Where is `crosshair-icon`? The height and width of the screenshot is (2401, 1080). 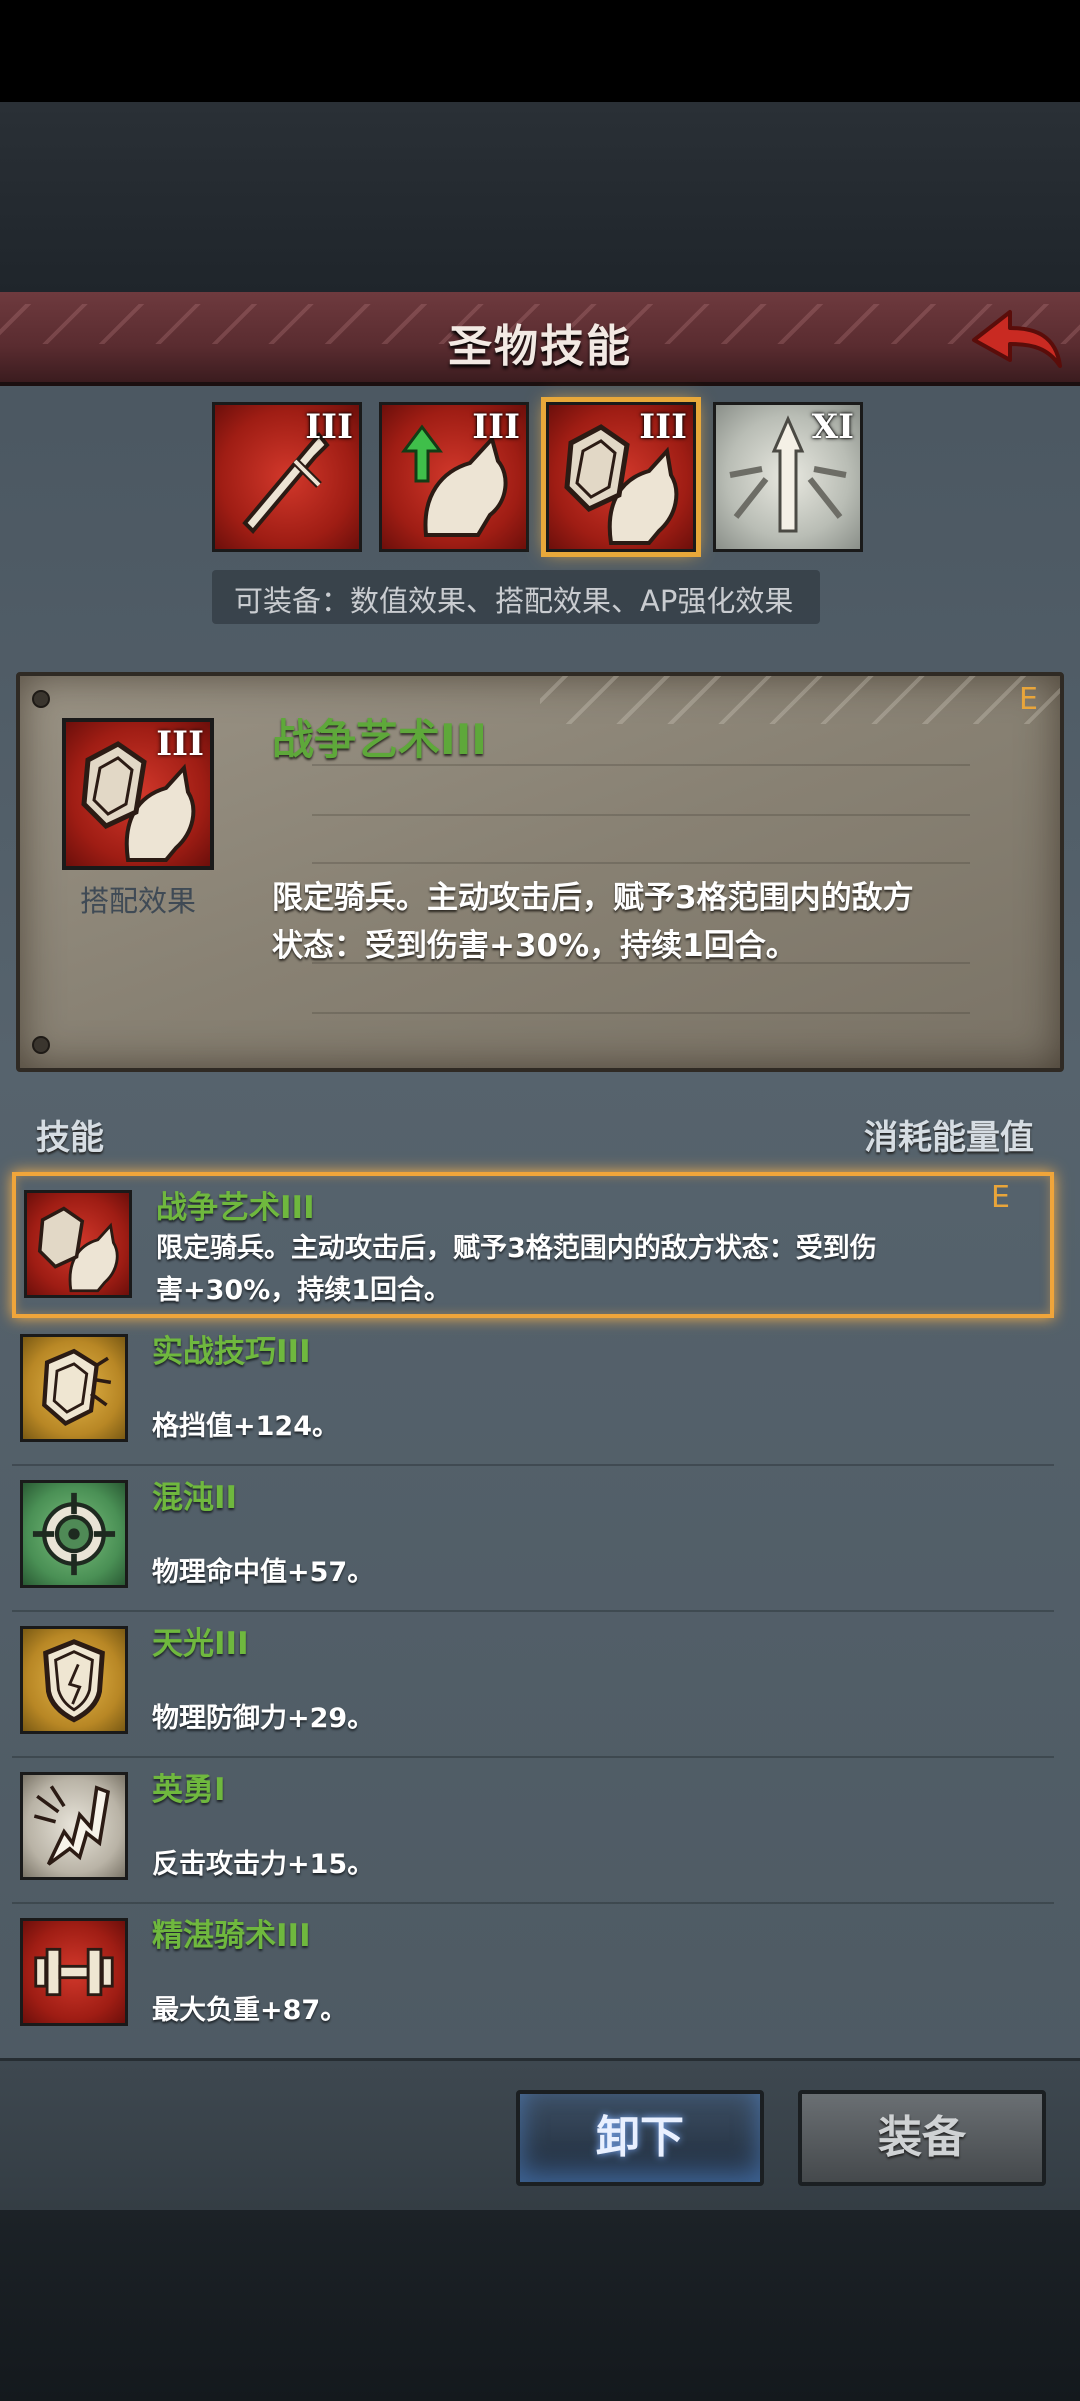 crosshair-icon is located at coordinates (74, 1534).